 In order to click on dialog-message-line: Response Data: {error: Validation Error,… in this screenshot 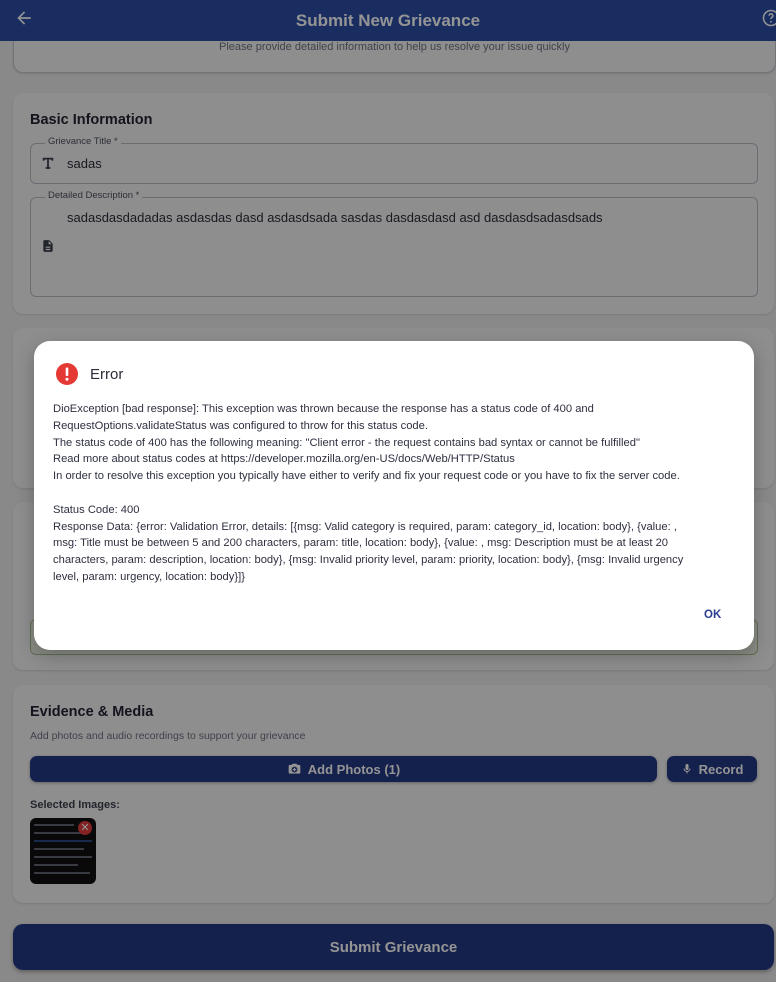, I will do `click(365, 526)`.